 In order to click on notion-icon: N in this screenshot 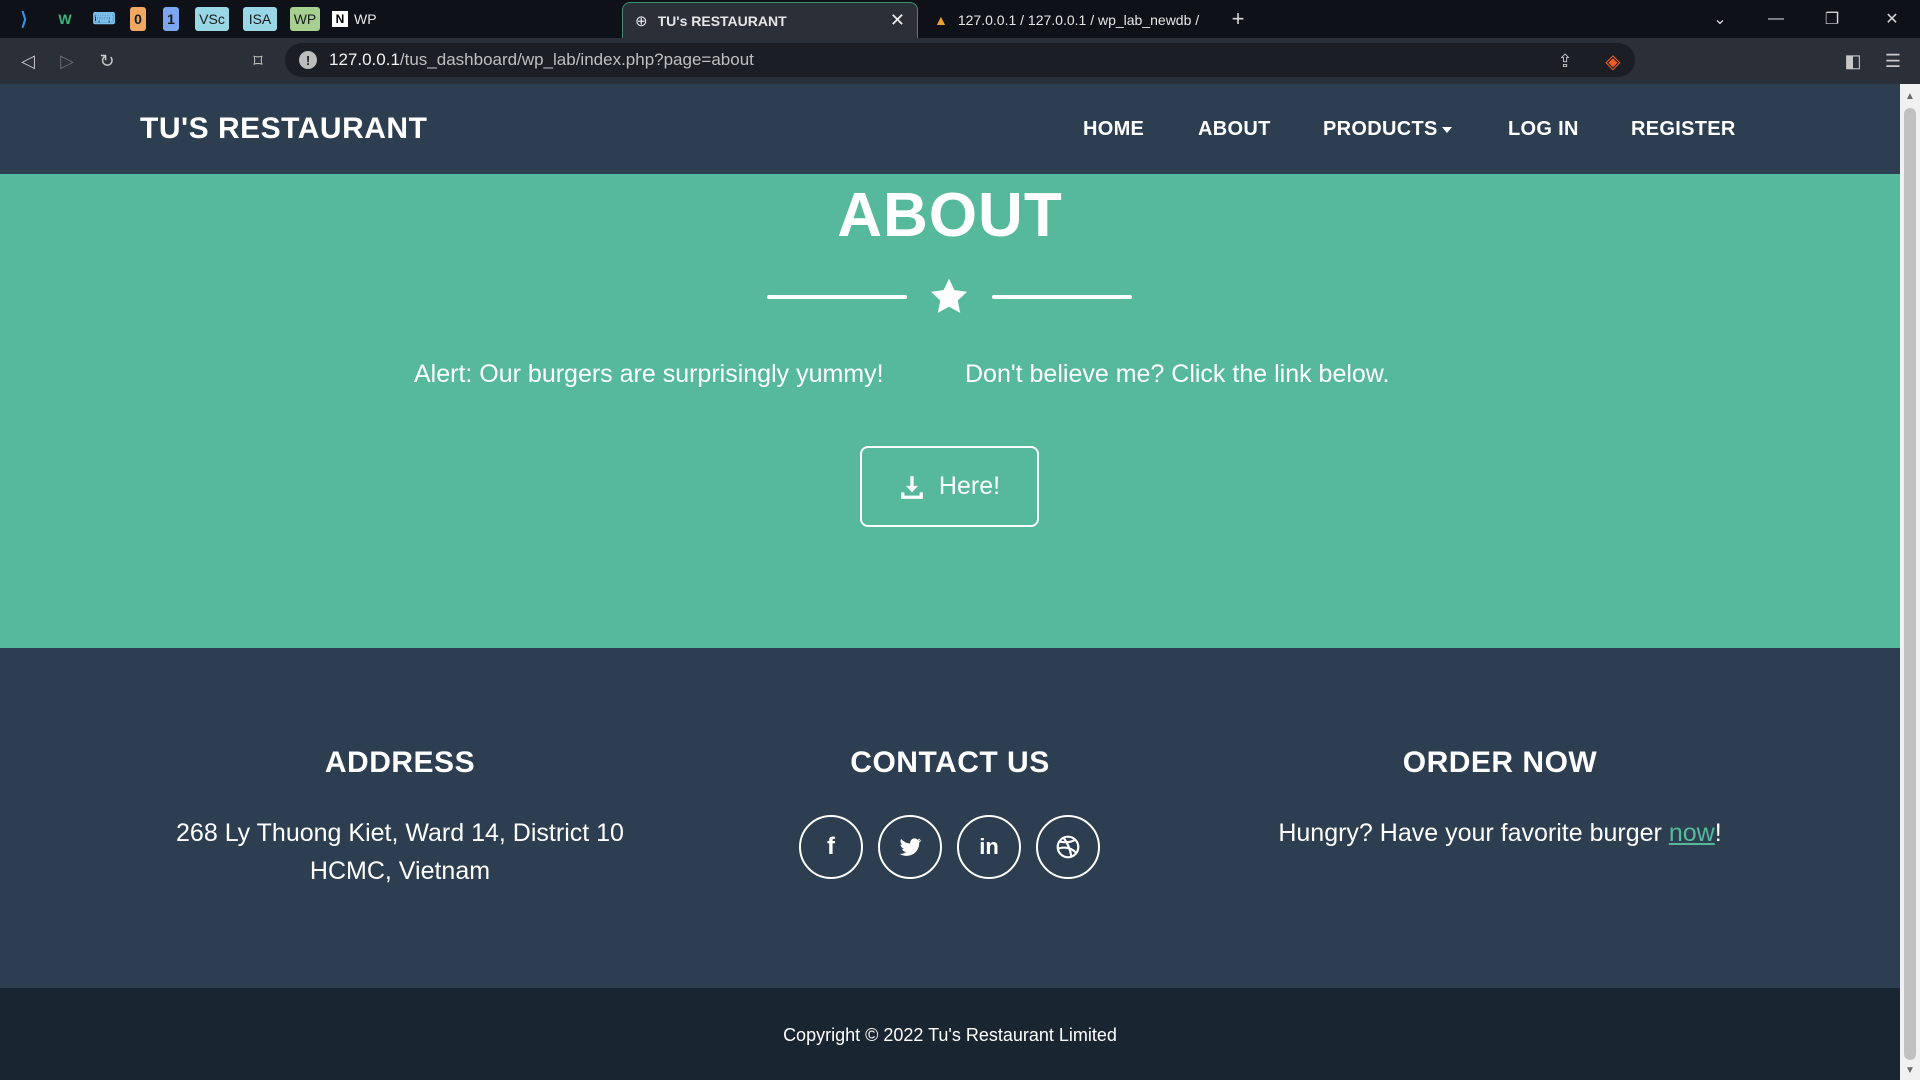, I will do `click(340, 19)`.